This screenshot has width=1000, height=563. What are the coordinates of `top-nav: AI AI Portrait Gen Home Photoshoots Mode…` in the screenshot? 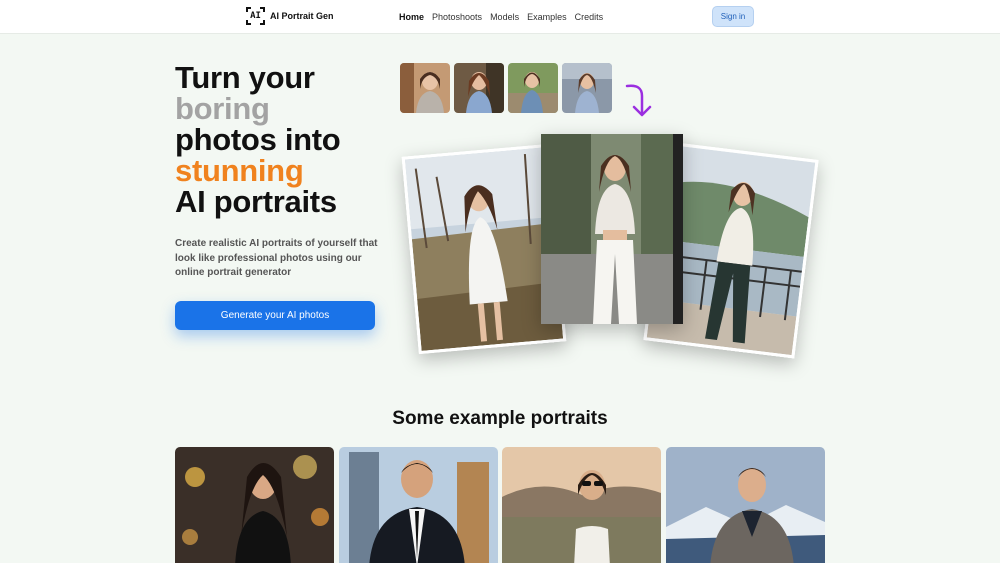 It's located at (500, 17).